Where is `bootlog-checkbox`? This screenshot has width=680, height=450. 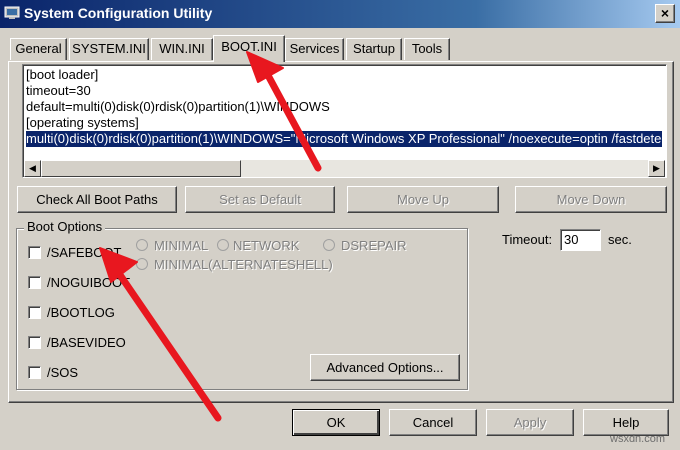 bootlog-checkbox is located at coordinates (34, 312).